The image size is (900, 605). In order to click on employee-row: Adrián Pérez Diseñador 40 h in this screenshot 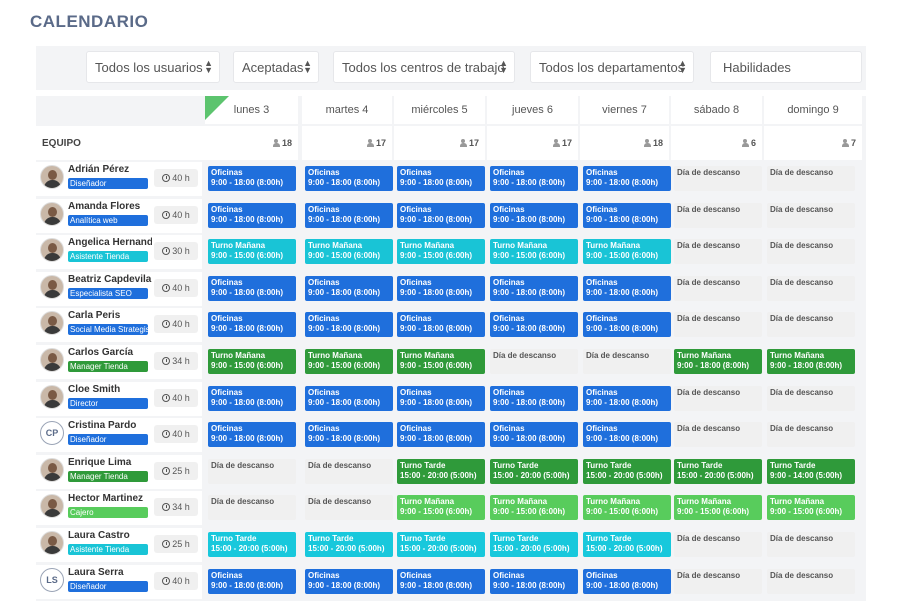, I will do `click(119, 179)`.